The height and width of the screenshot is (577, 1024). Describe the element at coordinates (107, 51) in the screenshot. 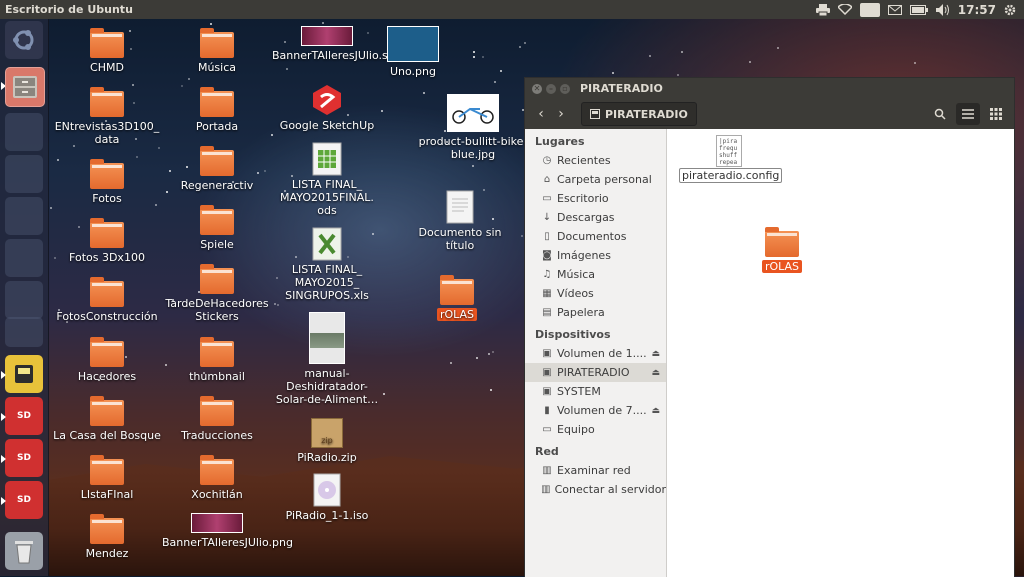

I see `desktop-folder: CHMD` at that location.